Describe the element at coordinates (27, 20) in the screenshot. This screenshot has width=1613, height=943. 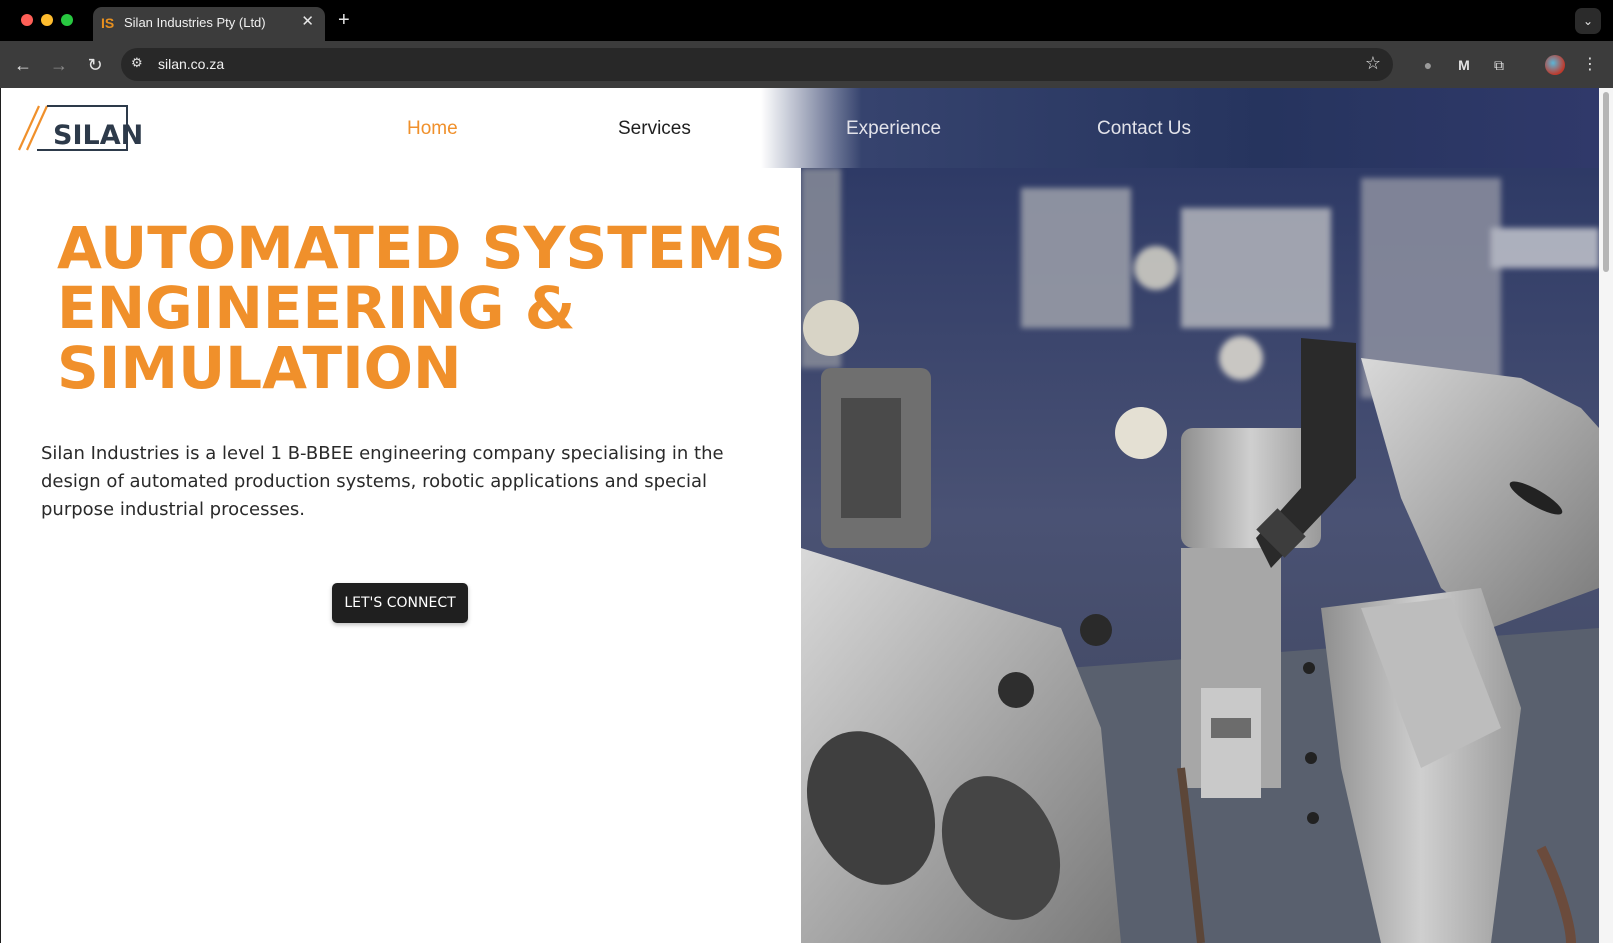
I see `window-close-button` at that location.